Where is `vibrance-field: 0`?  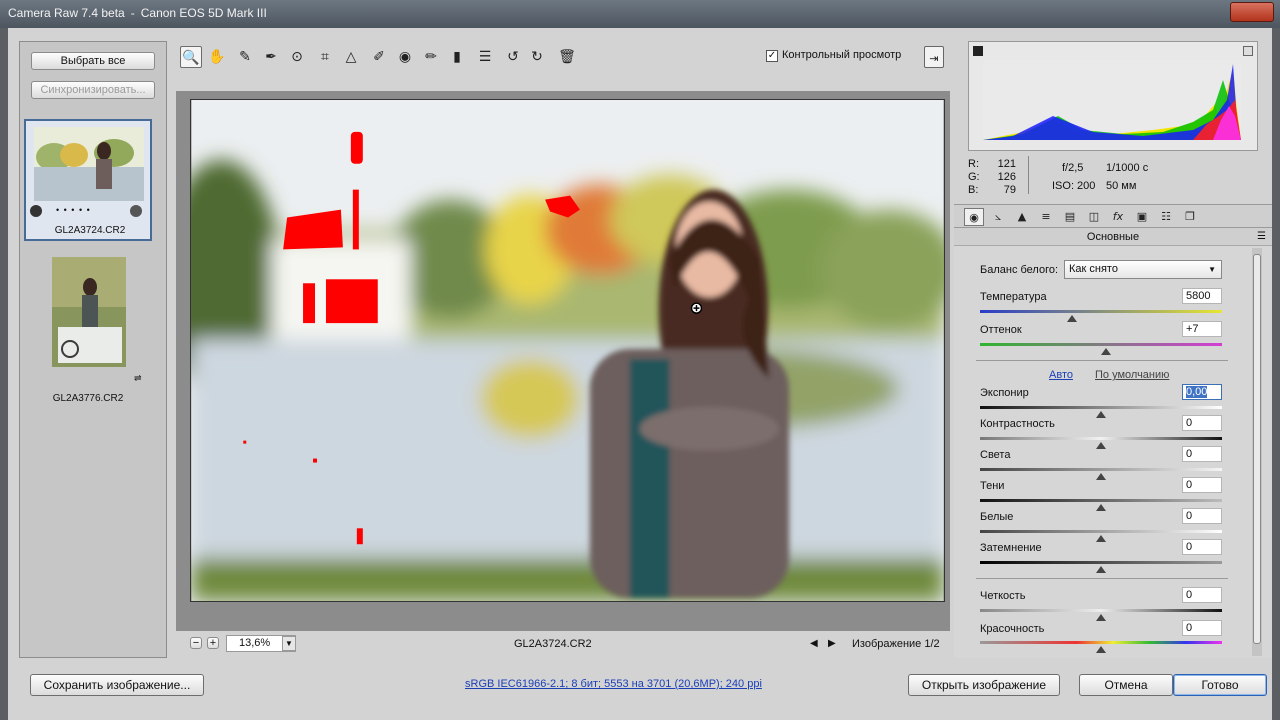
vibrance-field: 0 is located at coordinates (1202, 628).